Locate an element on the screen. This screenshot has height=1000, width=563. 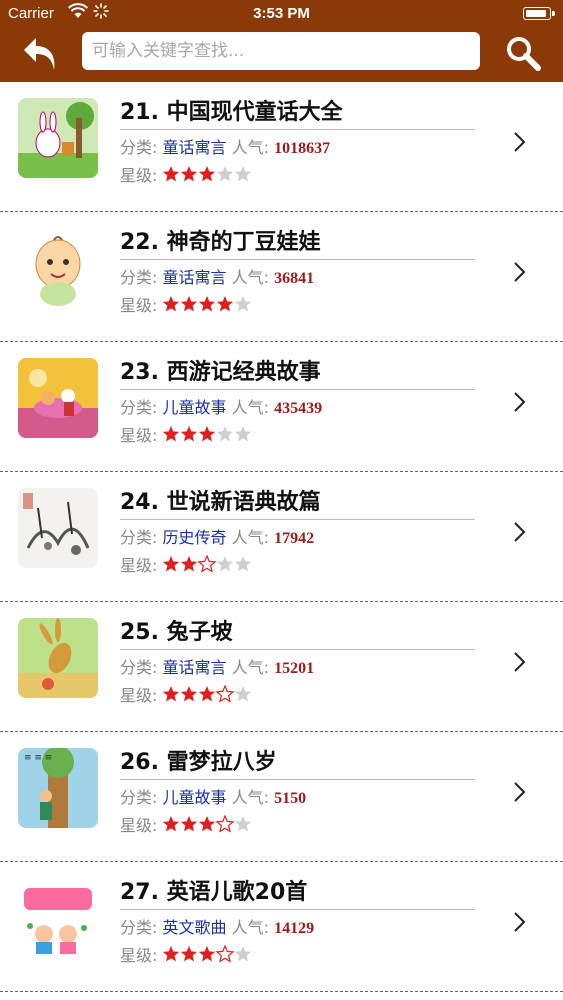
book-meta: 分类: 童话寓言 人气: 15201 is located at coordinates (217, 666).